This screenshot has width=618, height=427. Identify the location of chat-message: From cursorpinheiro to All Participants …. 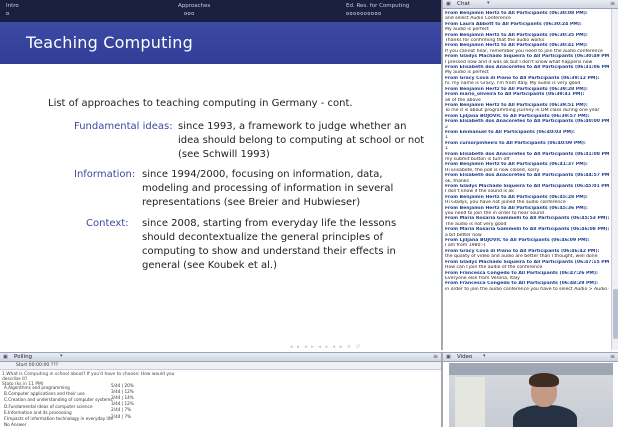
(527, 143).